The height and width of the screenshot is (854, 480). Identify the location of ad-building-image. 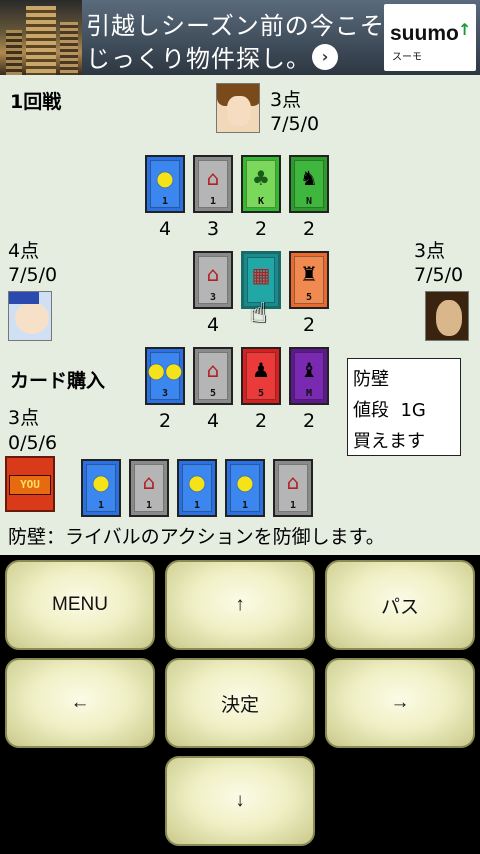
(41, 37).